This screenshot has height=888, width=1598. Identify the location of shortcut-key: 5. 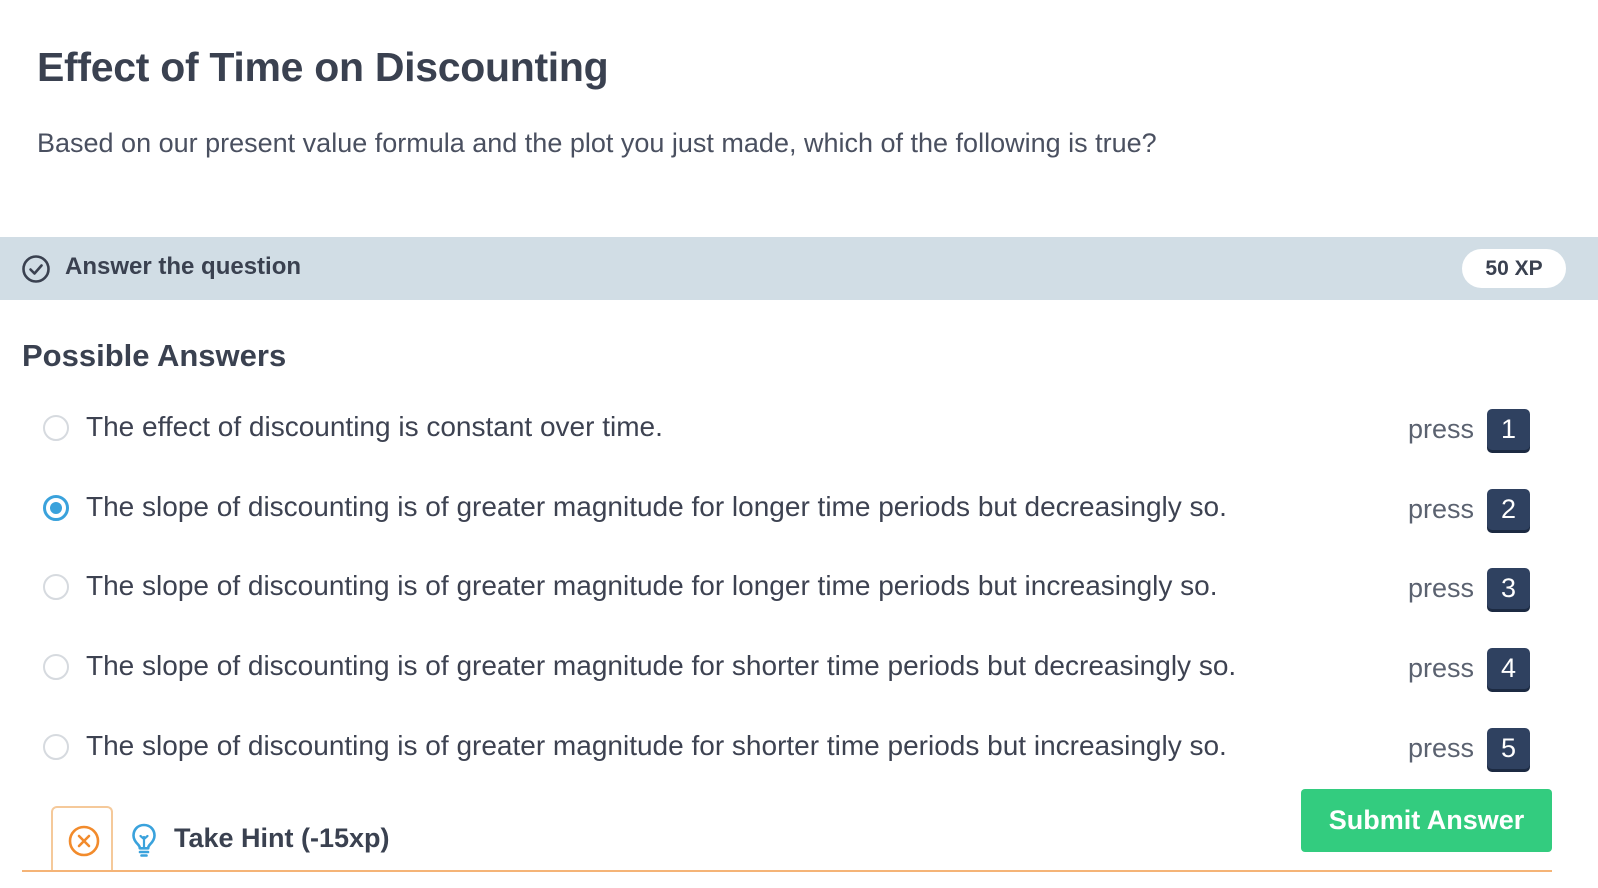
(1508, 748).